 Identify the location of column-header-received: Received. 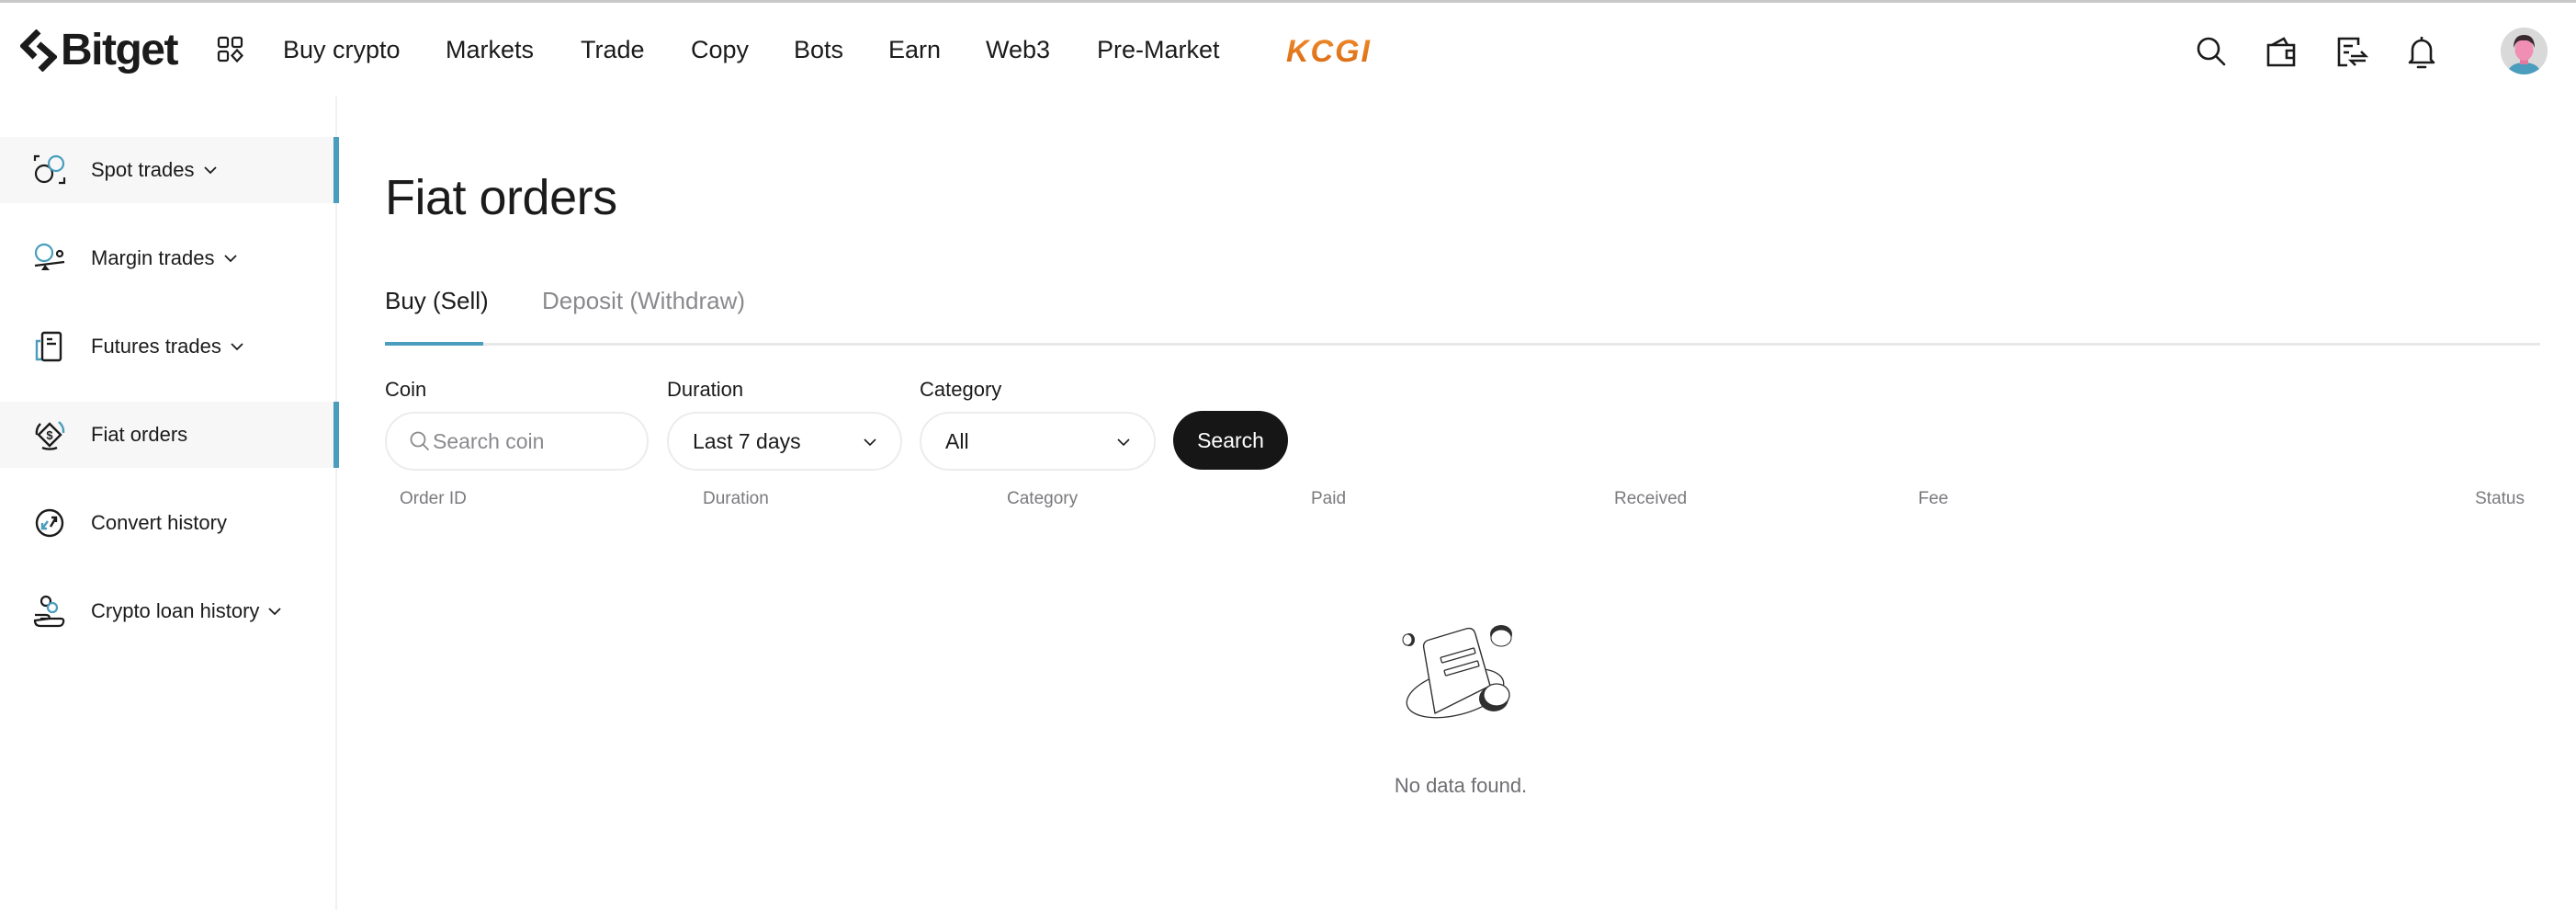
(1651, 498).